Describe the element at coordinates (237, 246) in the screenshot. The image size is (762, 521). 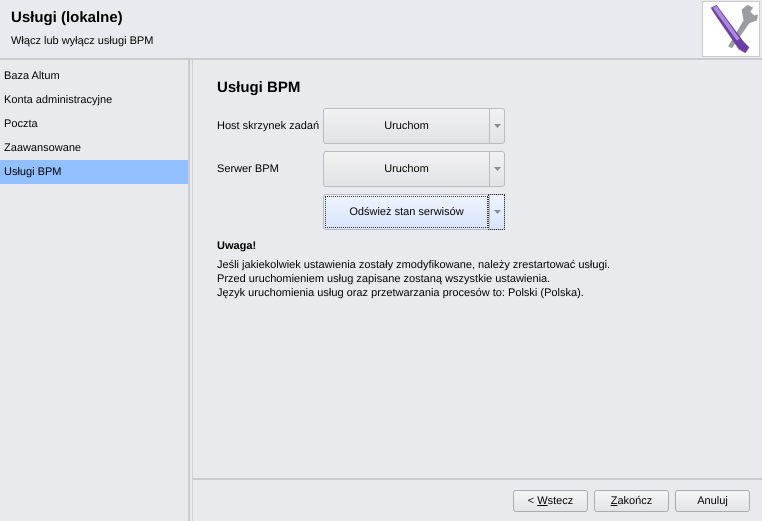
I see `note-title: Uwaga!` at that location.